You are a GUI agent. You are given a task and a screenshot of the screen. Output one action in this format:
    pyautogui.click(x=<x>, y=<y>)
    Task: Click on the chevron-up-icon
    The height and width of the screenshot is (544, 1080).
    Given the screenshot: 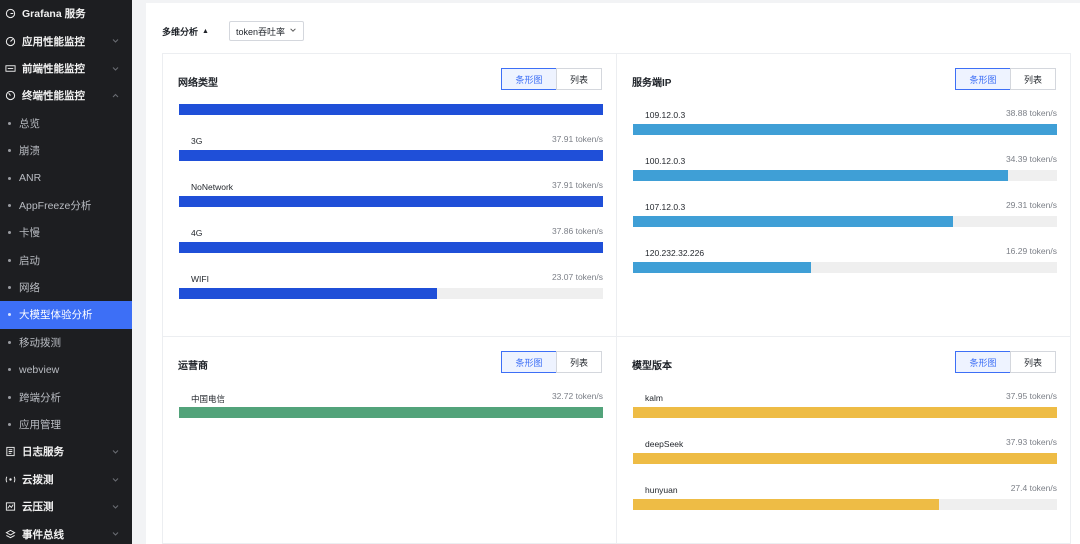 What is the action you would take?
    pyautogui.click(x=115, y=95)
    